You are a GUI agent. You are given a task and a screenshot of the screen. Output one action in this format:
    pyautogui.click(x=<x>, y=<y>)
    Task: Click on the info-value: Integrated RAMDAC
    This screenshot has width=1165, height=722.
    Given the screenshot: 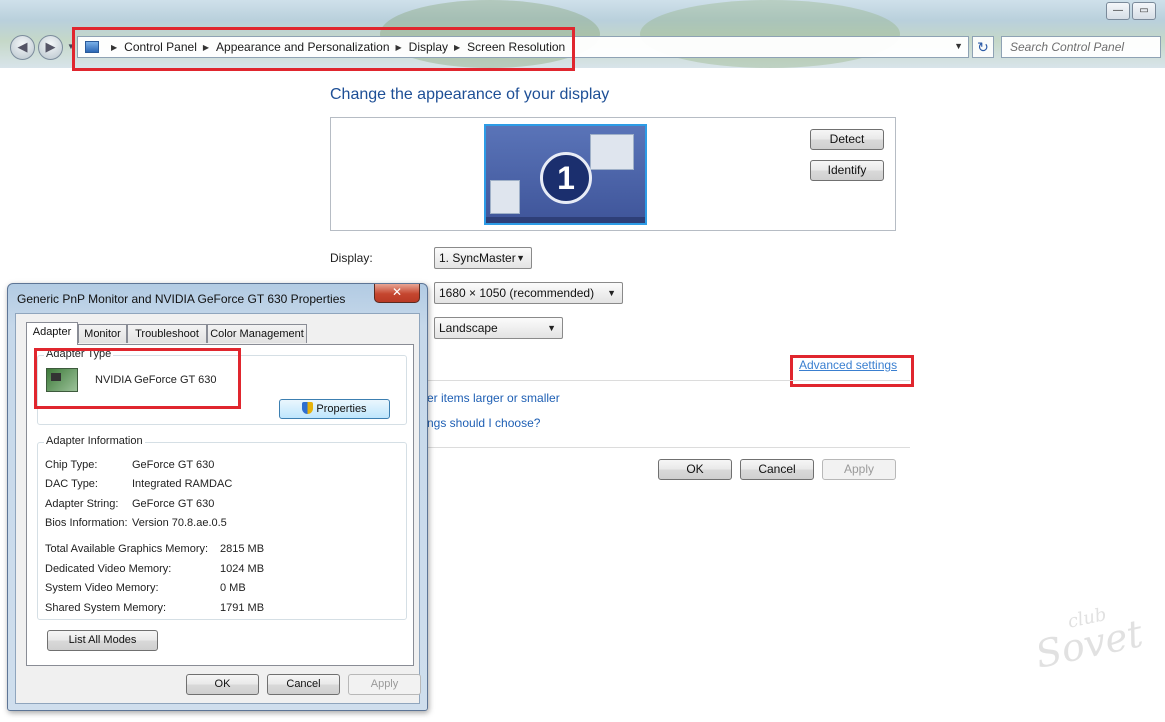 What is the action you would take?
    pyautogui.click(x=182, y=484)
    